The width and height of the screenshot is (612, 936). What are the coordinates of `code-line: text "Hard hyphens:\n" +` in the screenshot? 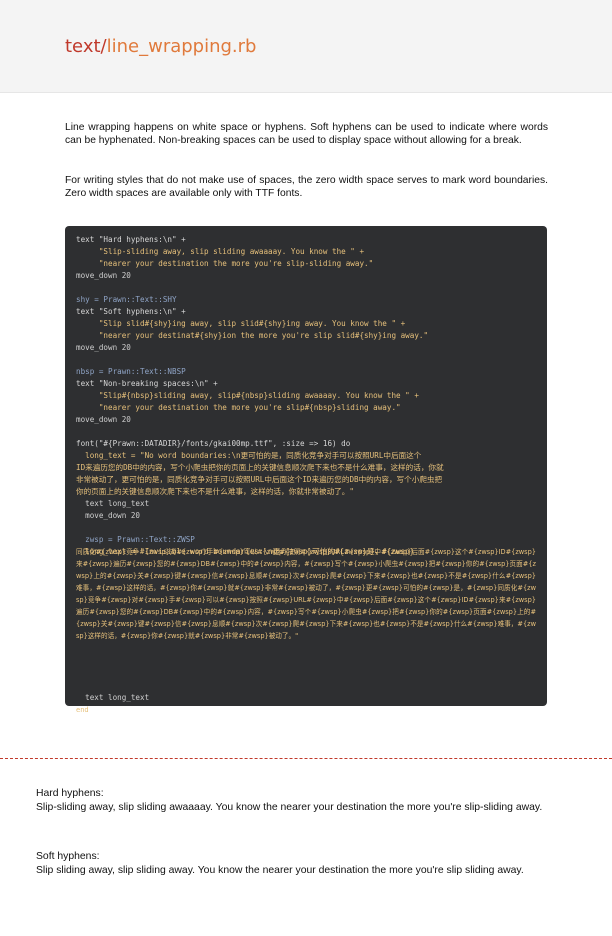 It's located at (131, 239).